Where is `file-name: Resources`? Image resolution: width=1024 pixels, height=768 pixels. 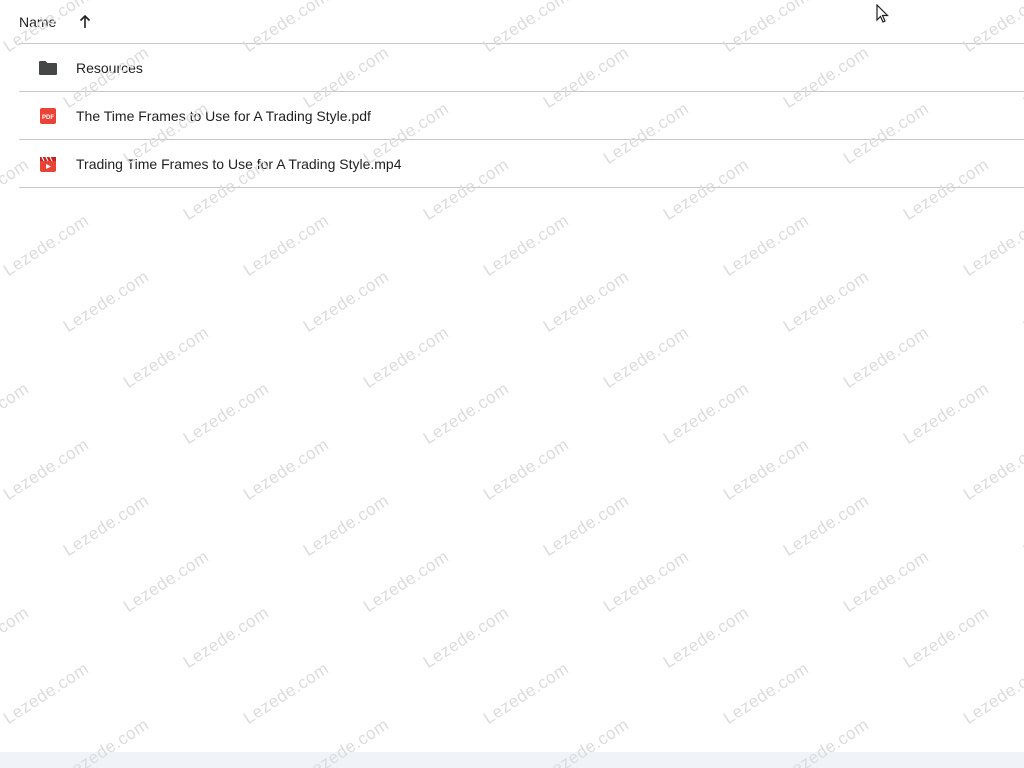 file-name: Resources is located at coordinates (109, 67).